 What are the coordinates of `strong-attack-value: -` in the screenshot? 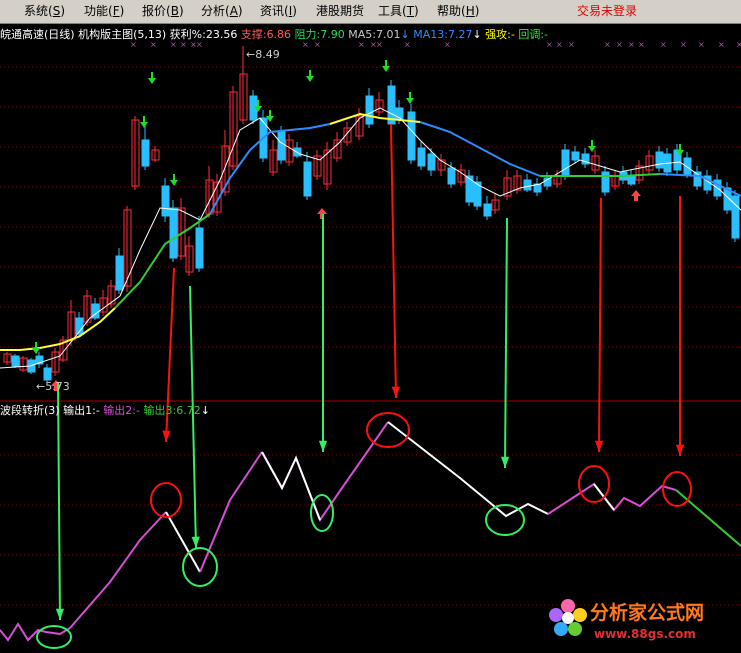 It's located at (512, 34).